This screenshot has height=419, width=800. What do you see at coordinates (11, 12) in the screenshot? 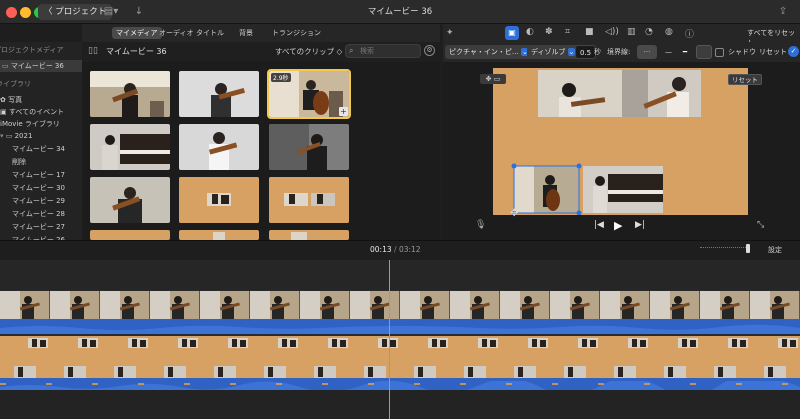
I see `close-window-button` at bounding box center [11, 12].